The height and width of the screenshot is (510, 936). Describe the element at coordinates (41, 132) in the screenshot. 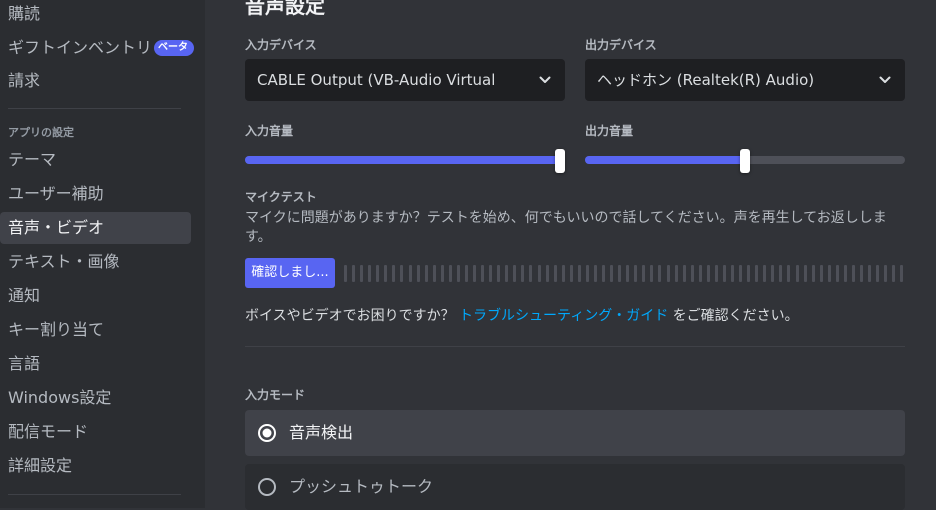

I see `sidebar-header-app-settings: アプリの設定` at that location.